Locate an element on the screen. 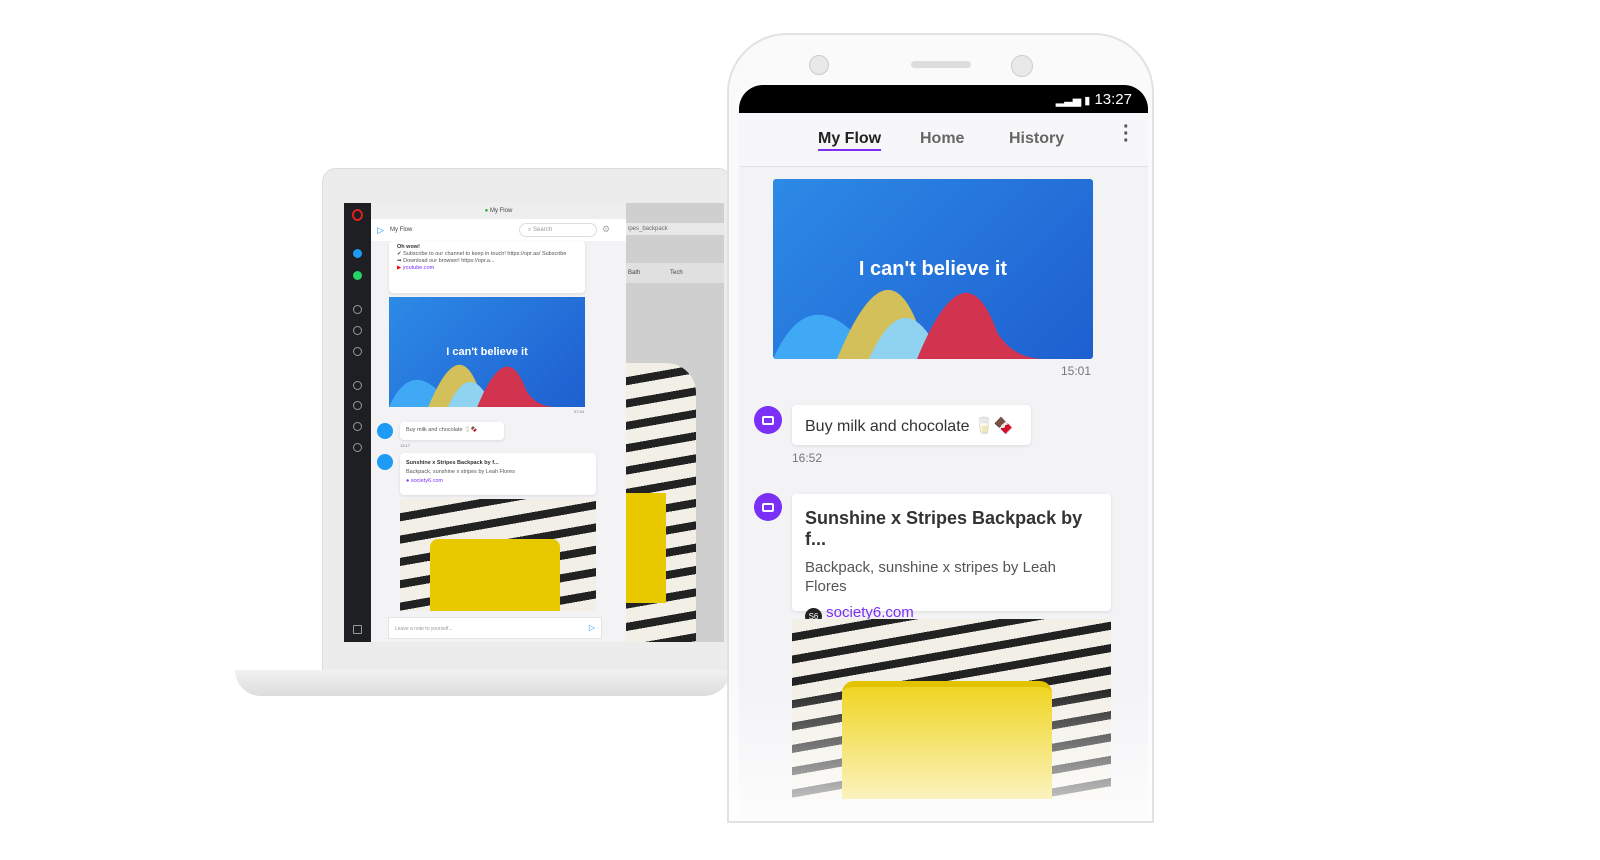 This screenshot has width=1600, height=860. news-icon is located at coordinates (357, 405).